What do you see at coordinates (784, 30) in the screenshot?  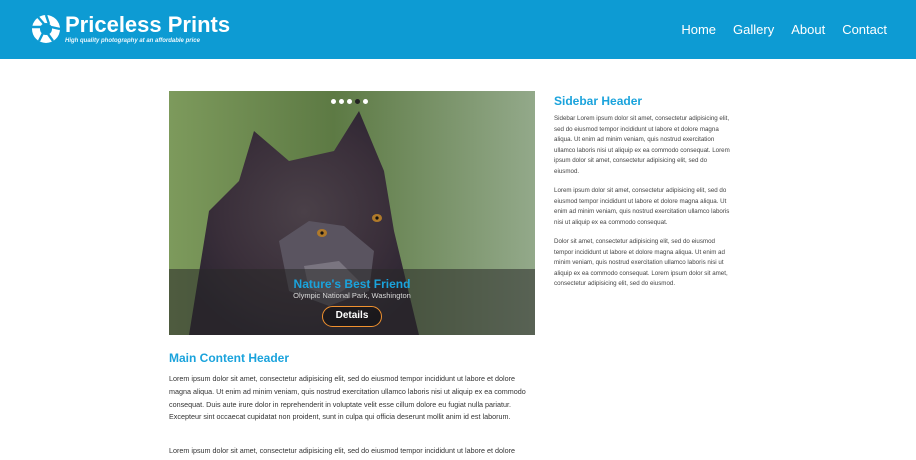 I see `main-nav: Home Gallery About Contact` at bounding box center [784, 30].